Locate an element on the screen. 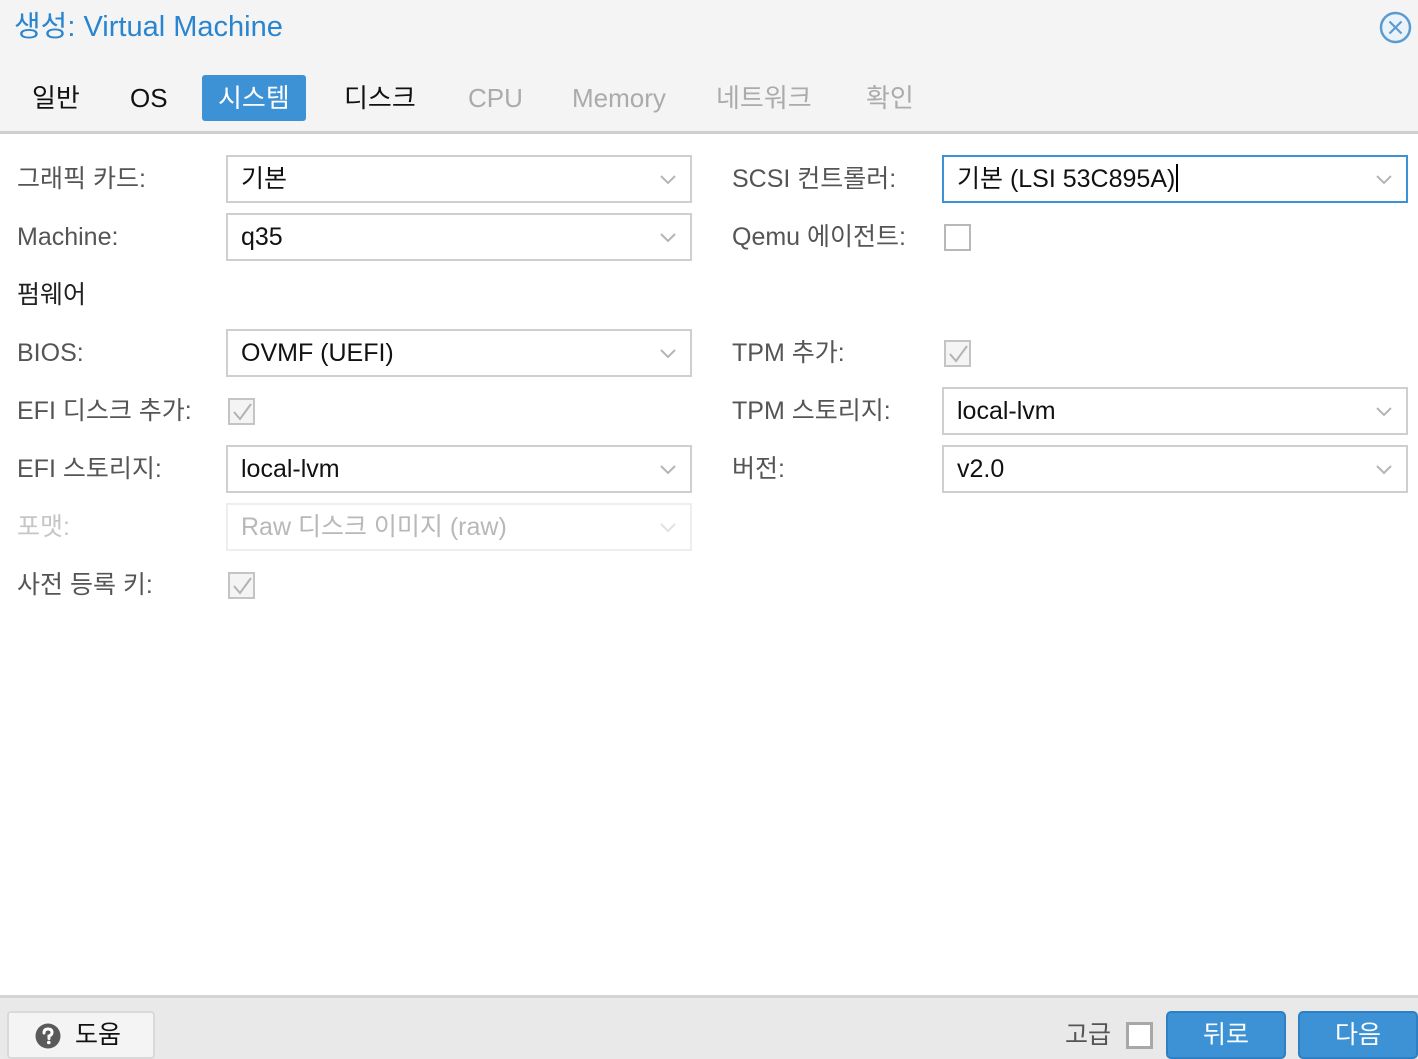  tab-system: 시스템 is located at coordinates (254, 98).